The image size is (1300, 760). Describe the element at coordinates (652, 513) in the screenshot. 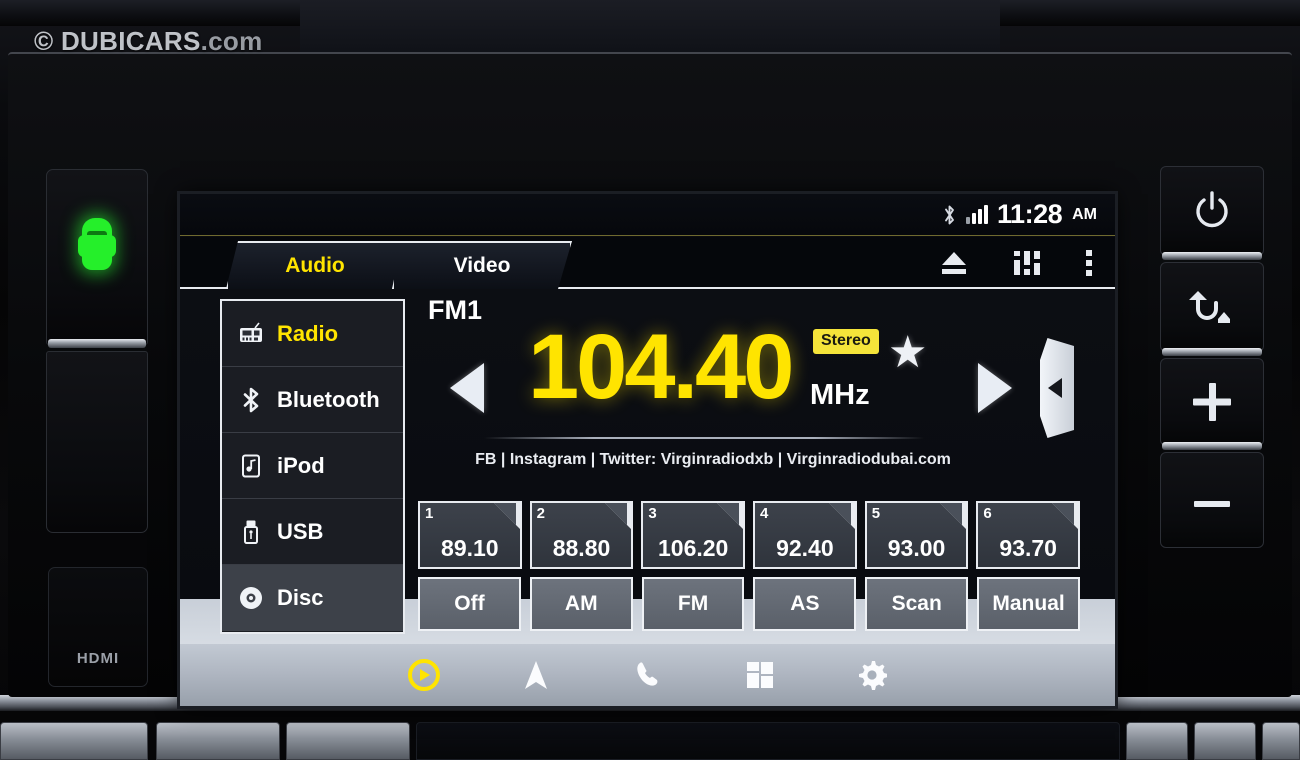

I see `preset-number: 3` at that location.